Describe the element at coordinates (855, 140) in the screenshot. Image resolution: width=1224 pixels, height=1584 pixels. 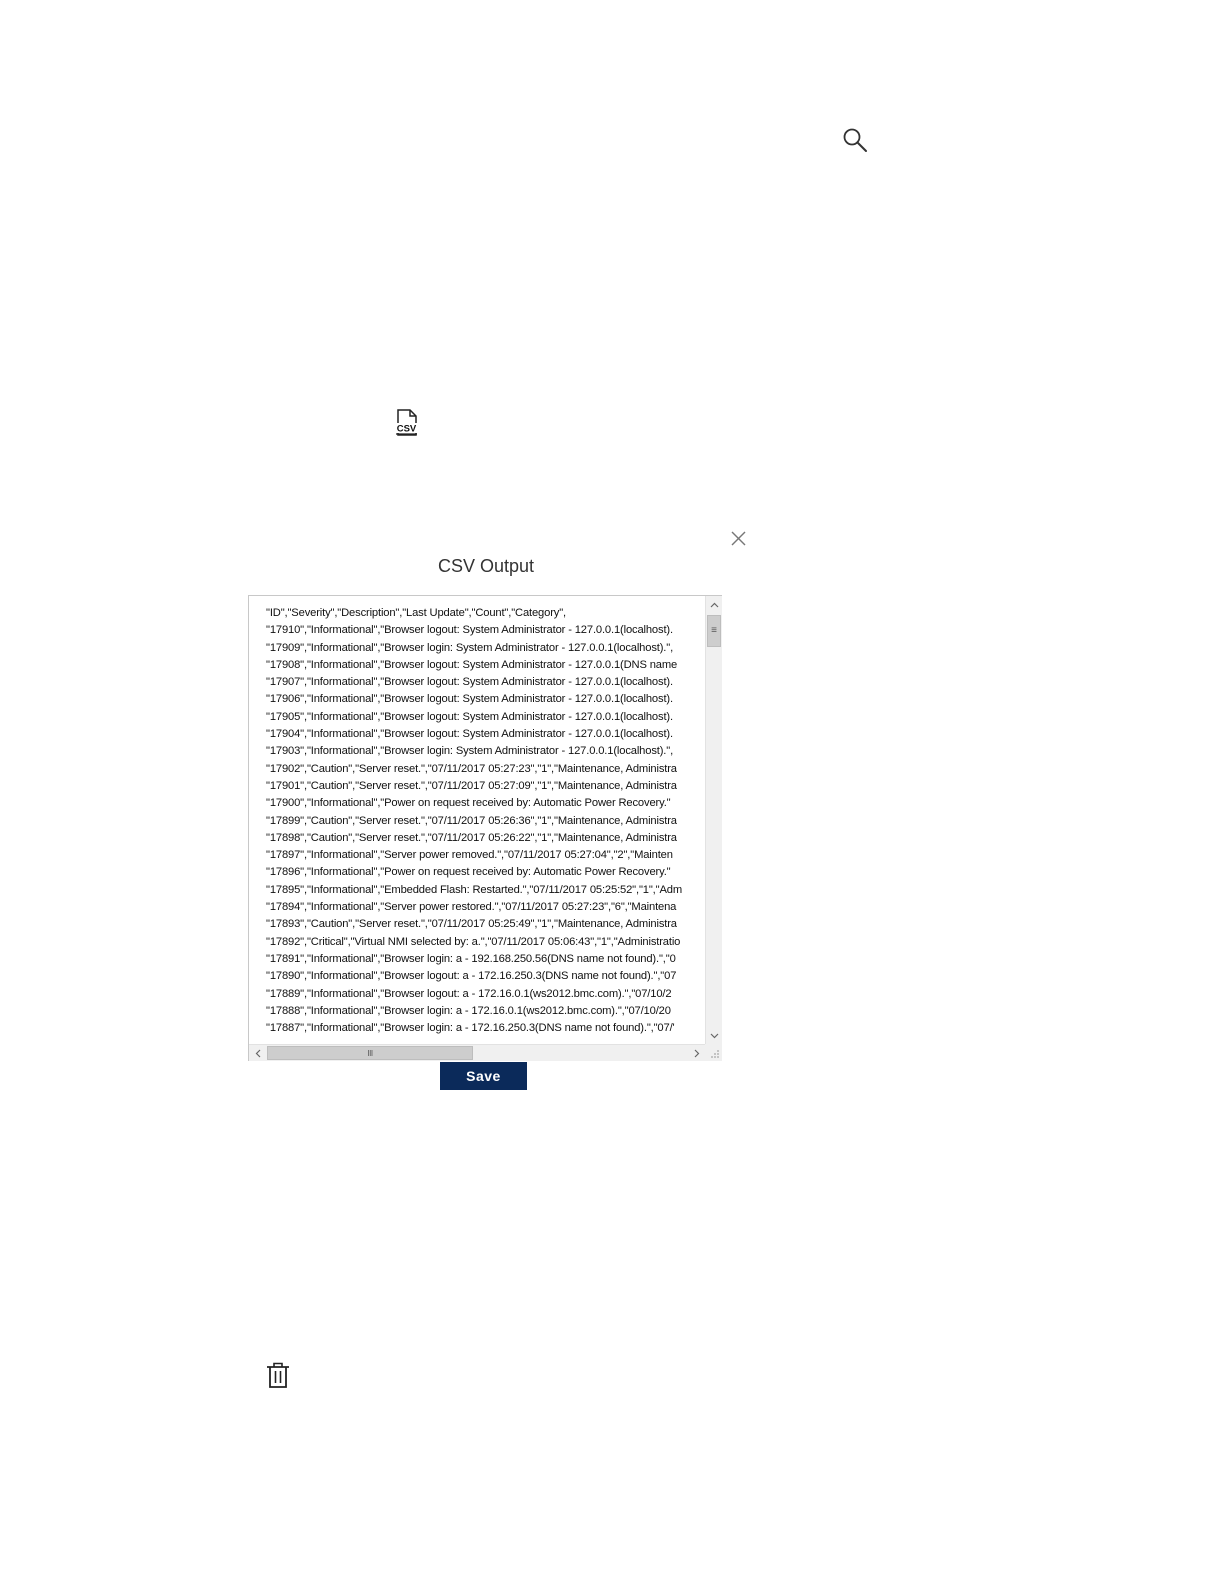
I see `search-icon` at that location.